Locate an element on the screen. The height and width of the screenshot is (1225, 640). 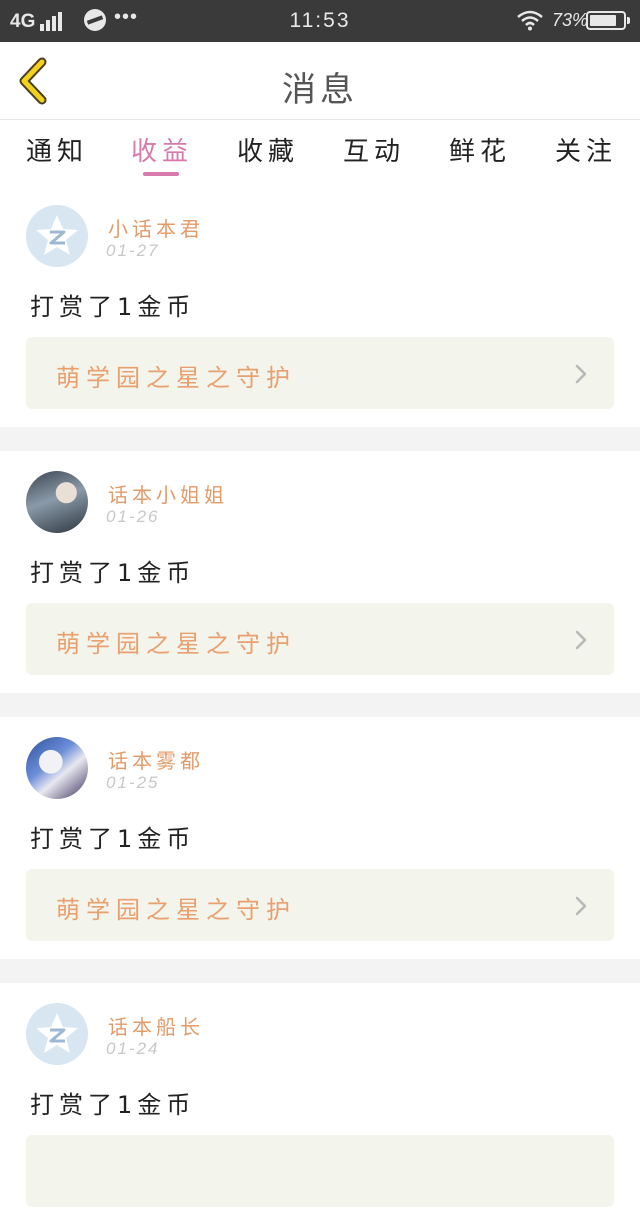
battery-icon is located at coordinates (608, 20).